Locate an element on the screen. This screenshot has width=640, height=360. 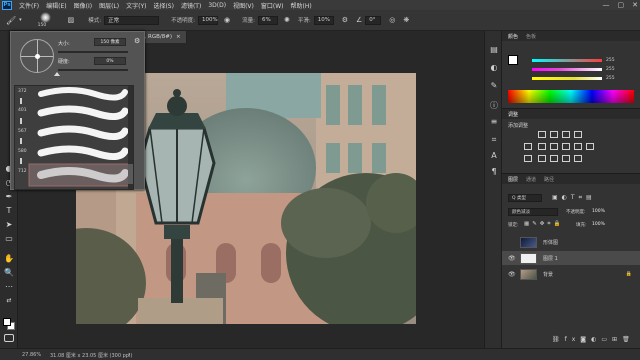
fill-value: 100% is located at coordinates (598, 224).